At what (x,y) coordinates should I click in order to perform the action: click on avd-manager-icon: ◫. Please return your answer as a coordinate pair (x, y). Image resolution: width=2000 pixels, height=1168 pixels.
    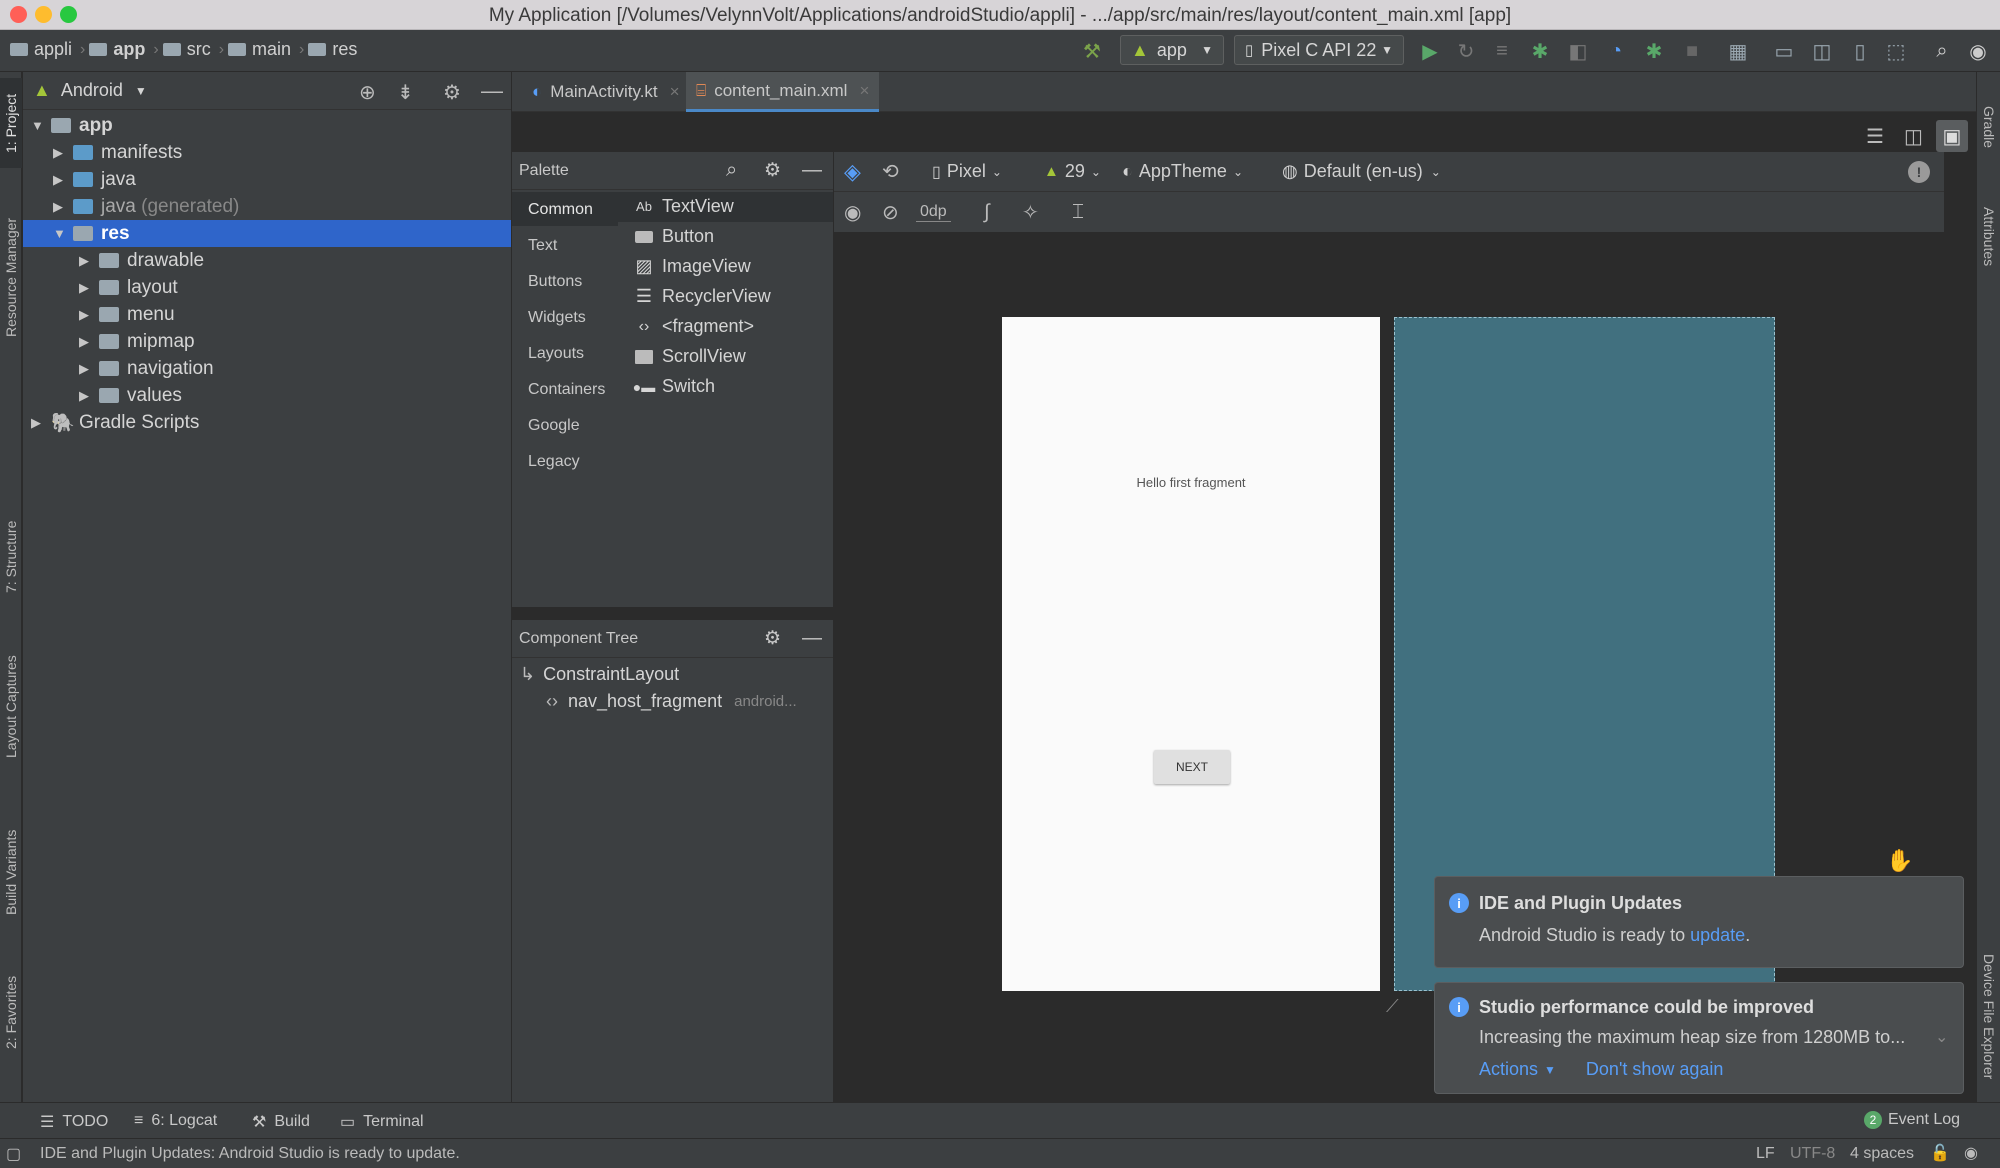
    Looking at the image, I should click on (1822, 51).